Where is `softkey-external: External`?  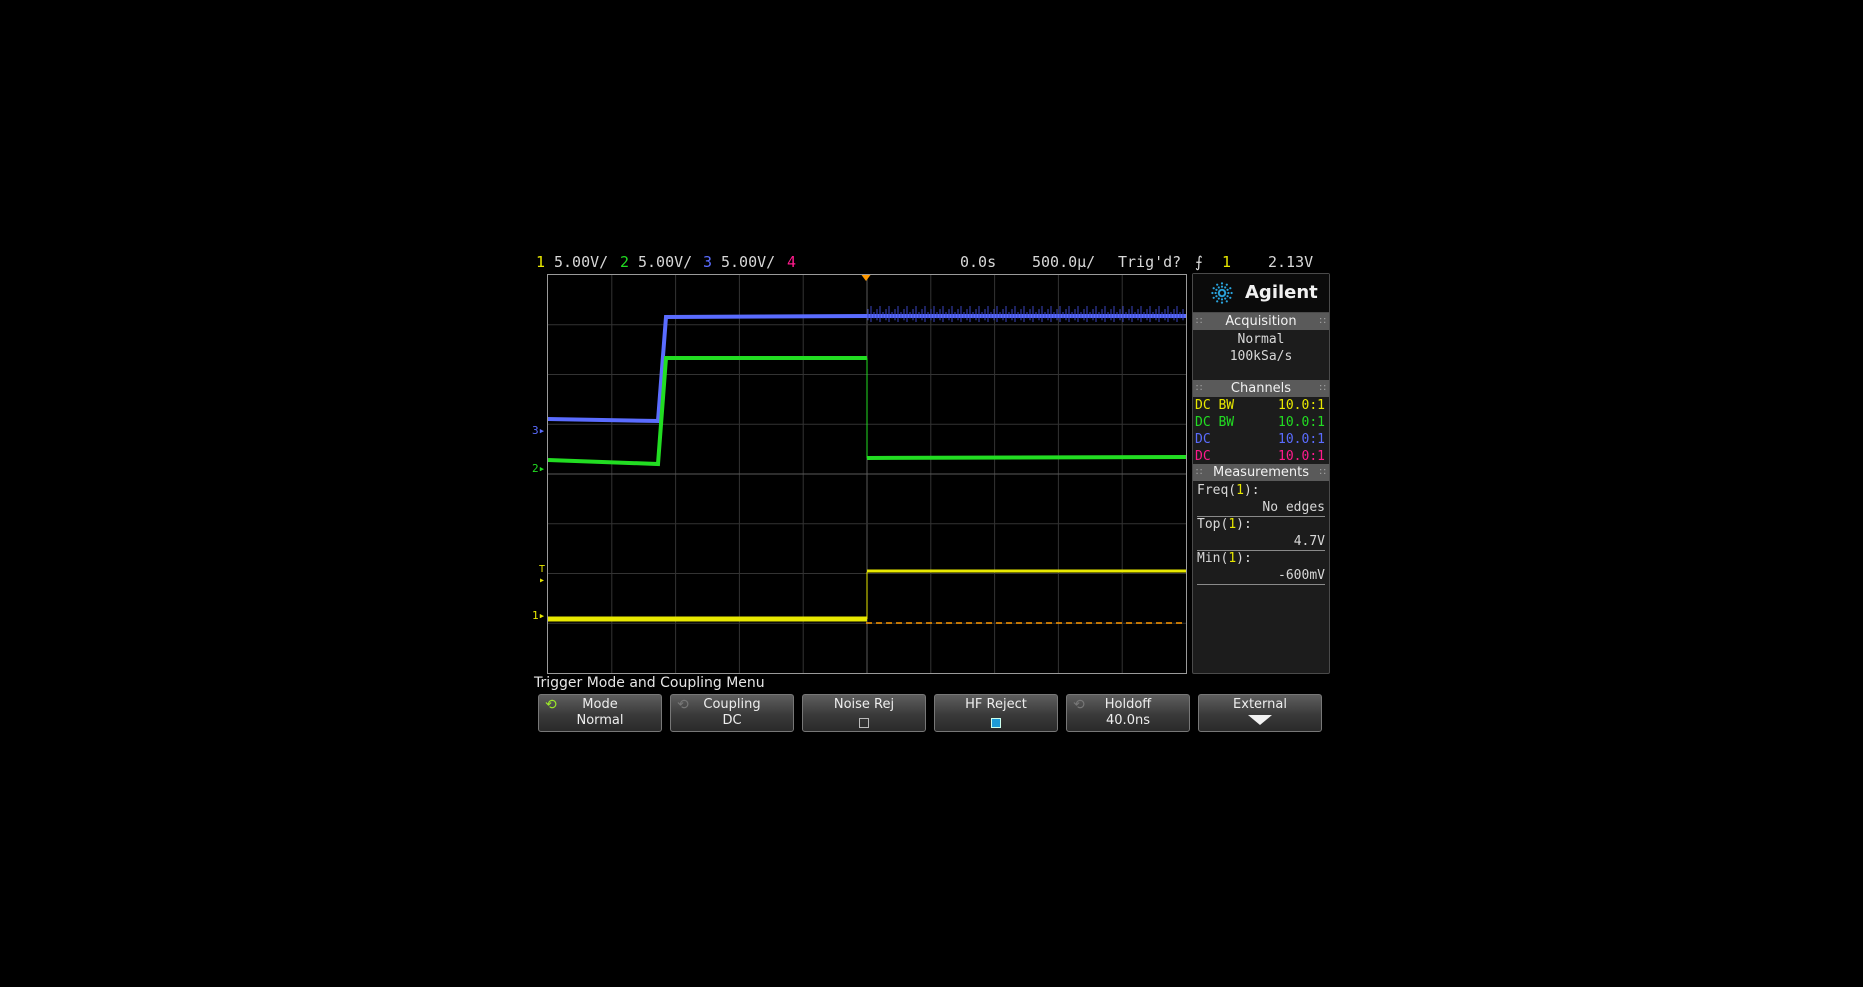
softkey-external: External is located at coordinates (1260, 713).